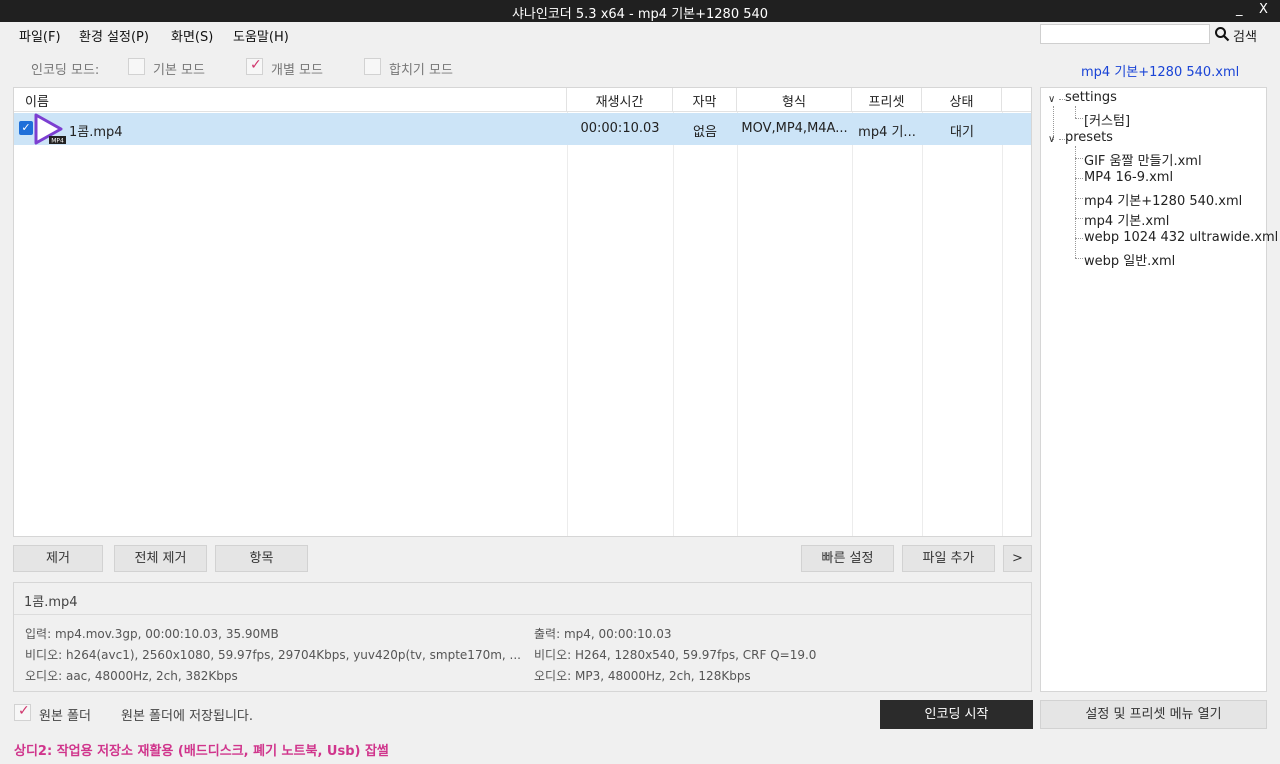 This screenshot has height=764, width=1280. I want to click on column-header-preset: 프리셋, so click(887, 100).